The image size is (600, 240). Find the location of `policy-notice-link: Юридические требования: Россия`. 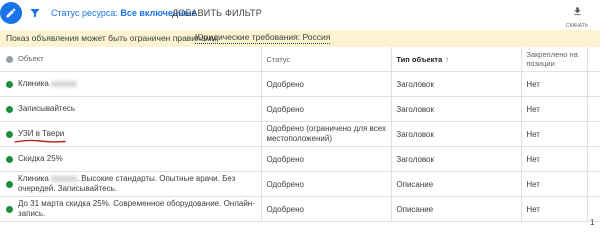

policy-notice-link: Юридические требования: Россия is located at coordinates (263, 38).